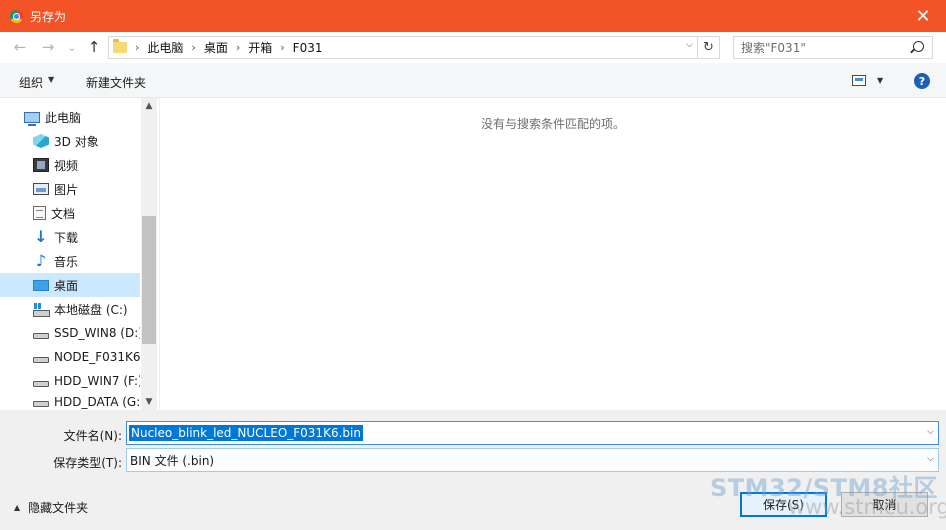  What do you see at coordinates (41, 141) in the screenshot?
I see `3d-objects-icon` at bounding box center [41, 141].